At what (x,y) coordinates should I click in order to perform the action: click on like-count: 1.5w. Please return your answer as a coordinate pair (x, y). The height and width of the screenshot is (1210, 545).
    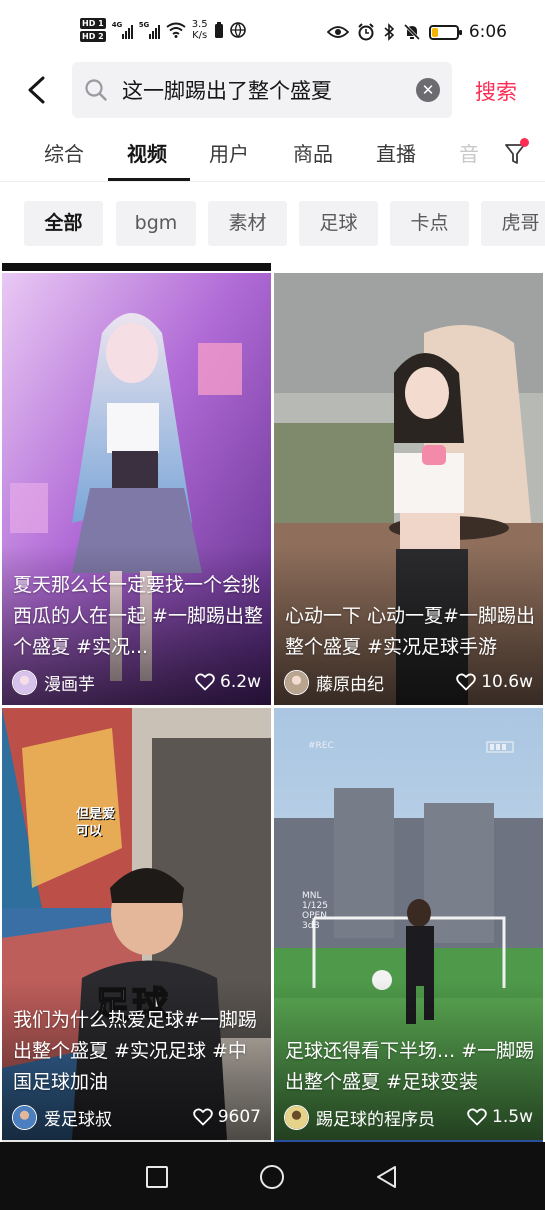
    Looking at the image, I should click on (500, 1117).